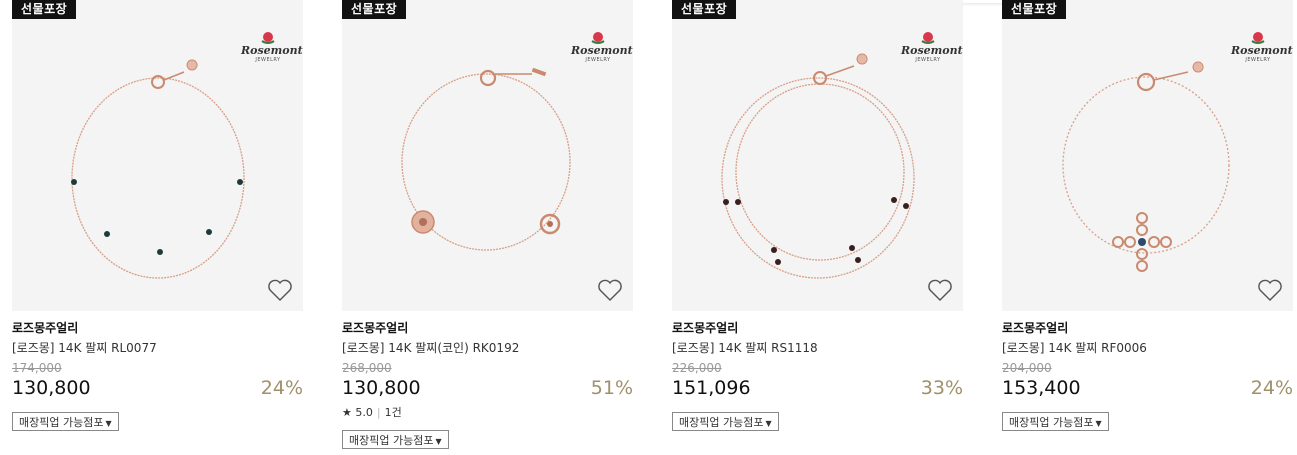 The image size is (1297, 455). Describe the element at coordinates (347, 412) in the screenshot. I see `star-icon: ★` at that location.